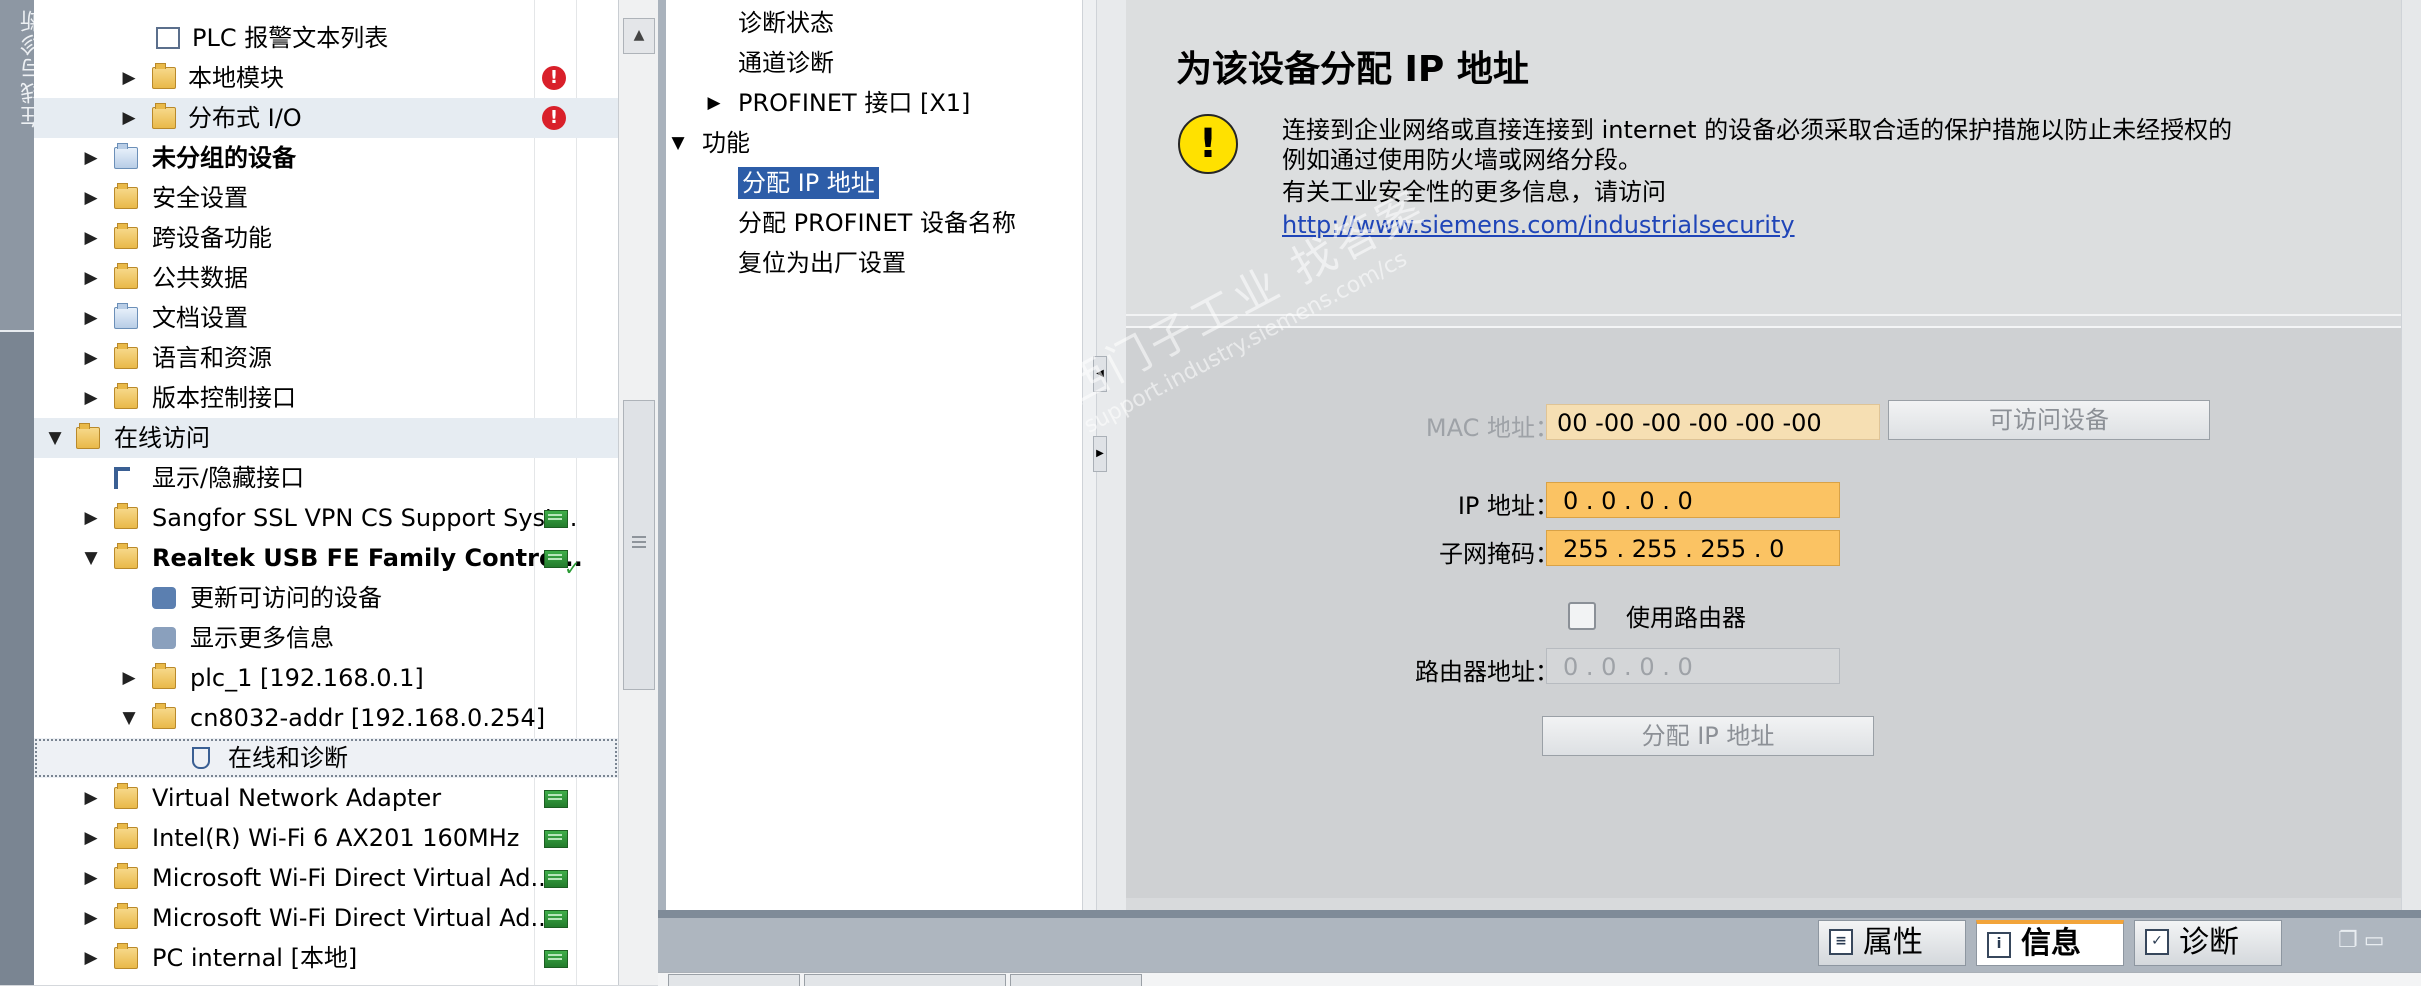  What do you see at coordinates (126, 356) in the screenshot?
I see `languages-icon` at bounding box center [126, 356].